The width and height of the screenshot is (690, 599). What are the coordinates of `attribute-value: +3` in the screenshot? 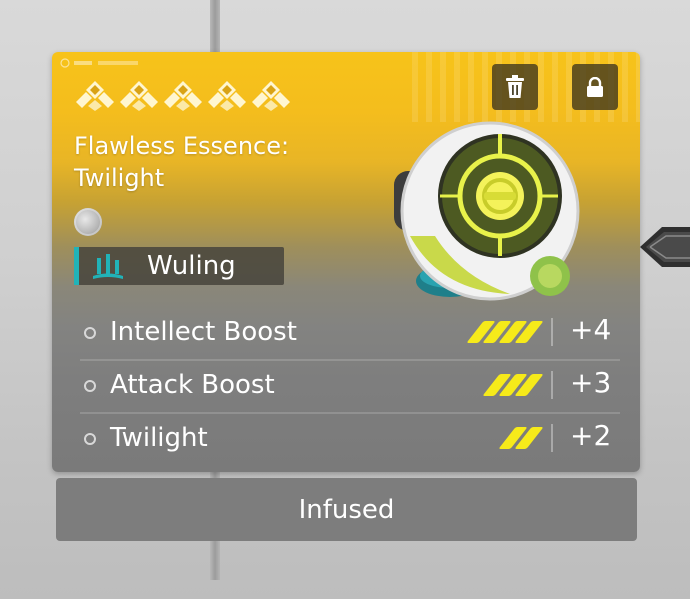 It's located at (591, 382).